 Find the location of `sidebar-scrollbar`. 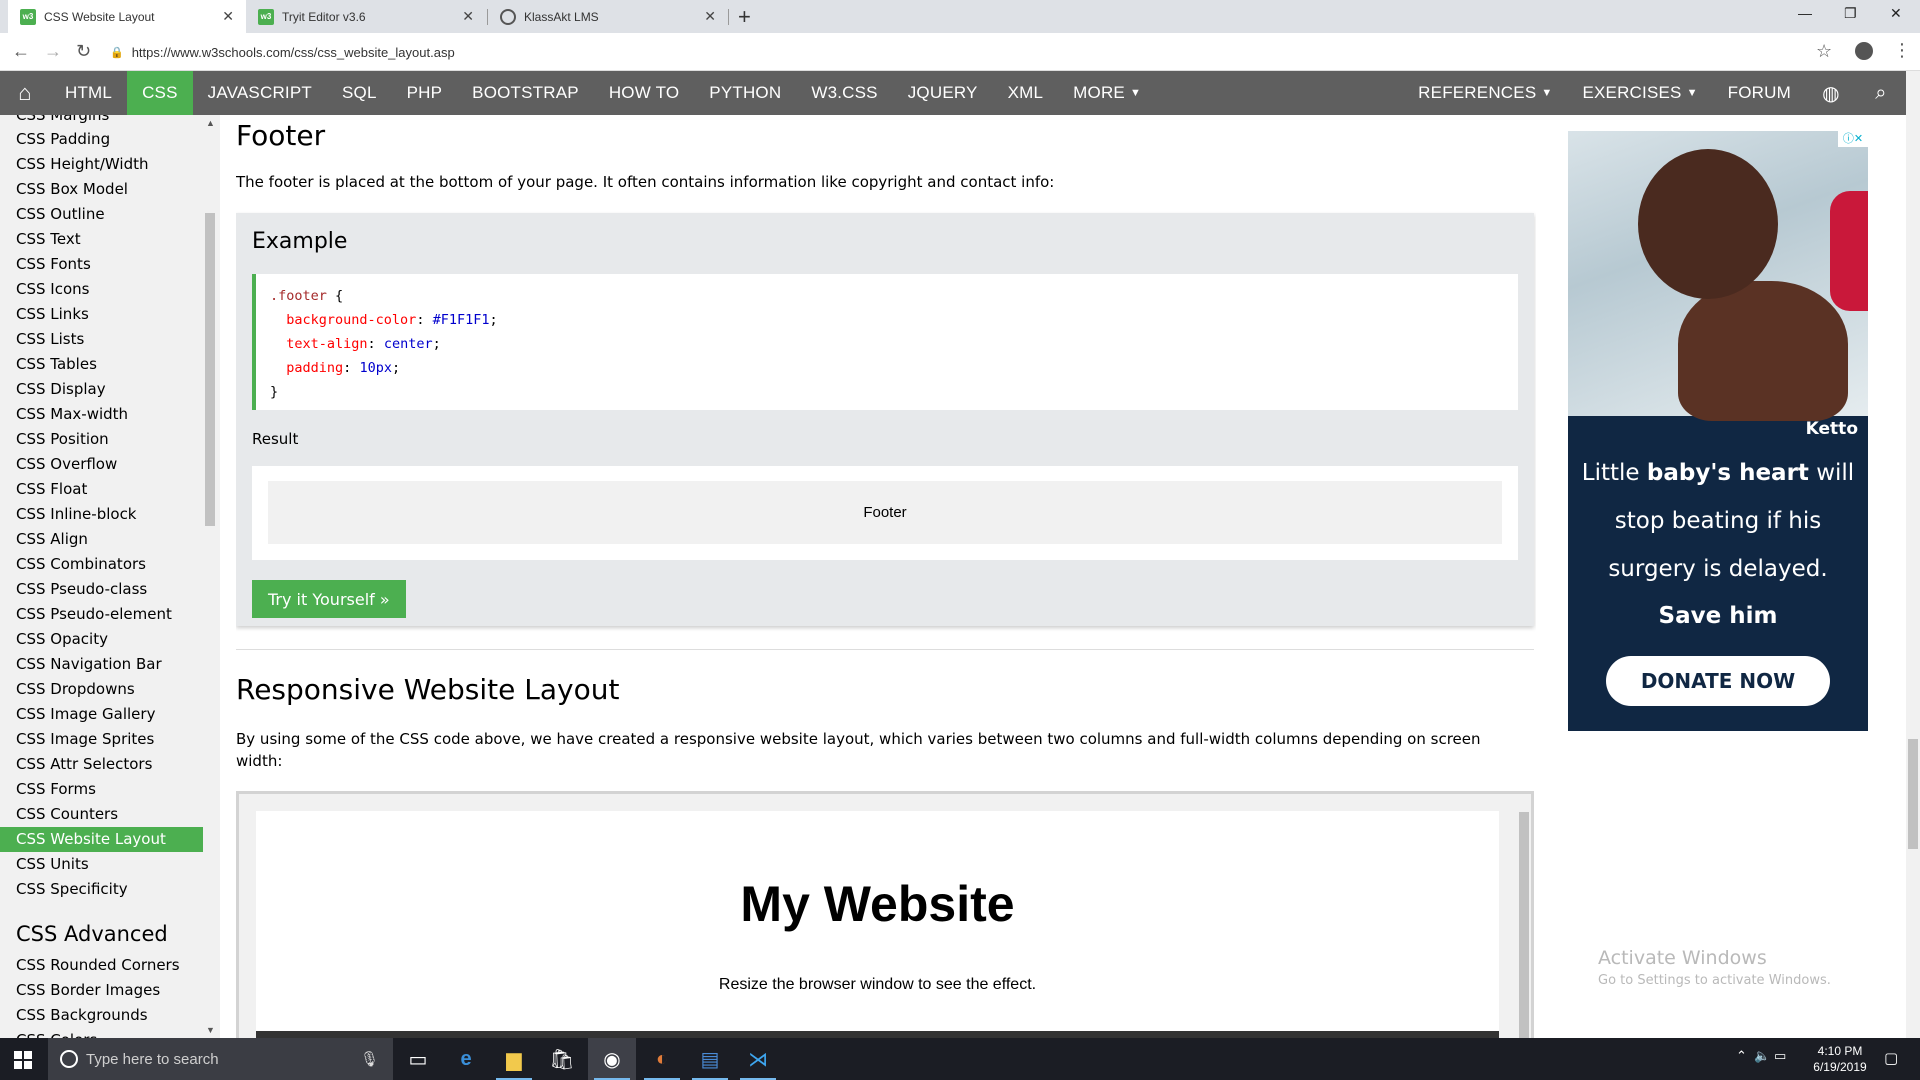

sidebar-scrollbar is located at coordinates (210, 576).